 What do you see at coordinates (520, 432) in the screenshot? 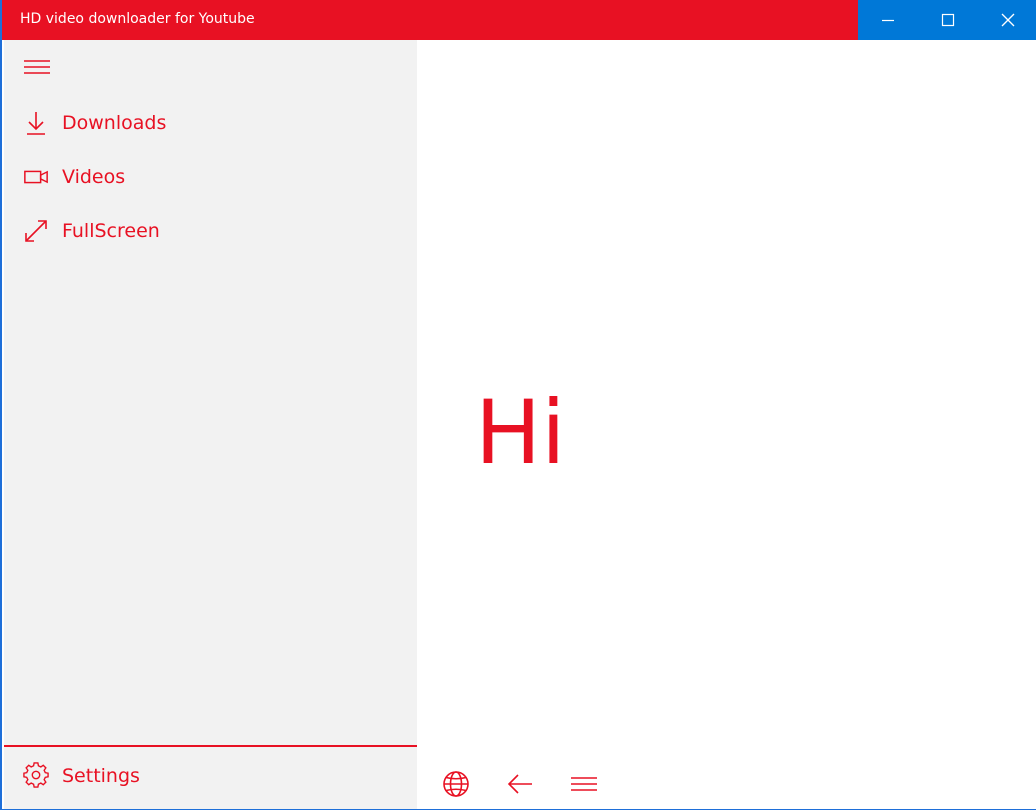
I see `greeting-text: Hi` at bounding box center [520, 432].